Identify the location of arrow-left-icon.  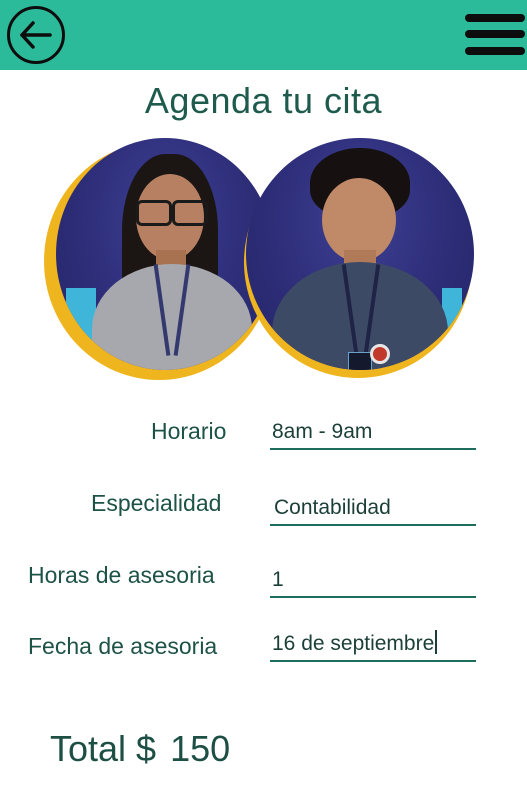
(36, 35).